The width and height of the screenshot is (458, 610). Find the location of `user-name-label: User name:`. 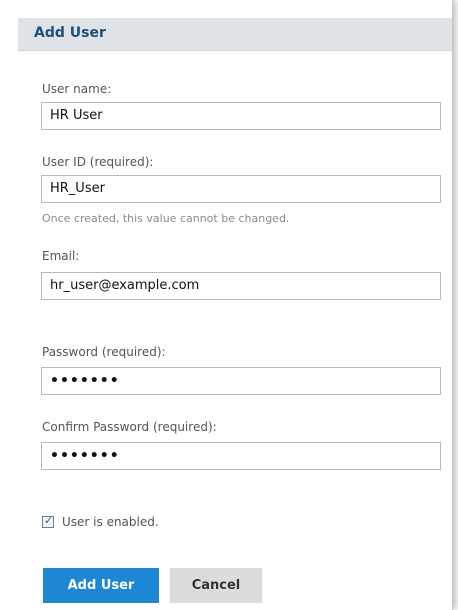

user-name-label: User name: is located at coordinates (77, 89).